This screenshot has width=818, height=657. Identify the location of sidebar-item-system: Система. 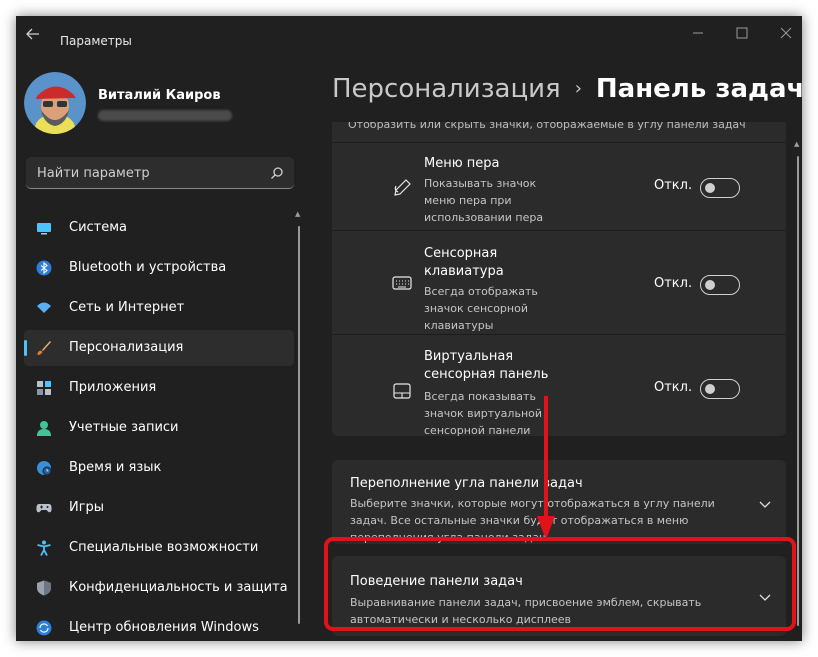
(159, 228).